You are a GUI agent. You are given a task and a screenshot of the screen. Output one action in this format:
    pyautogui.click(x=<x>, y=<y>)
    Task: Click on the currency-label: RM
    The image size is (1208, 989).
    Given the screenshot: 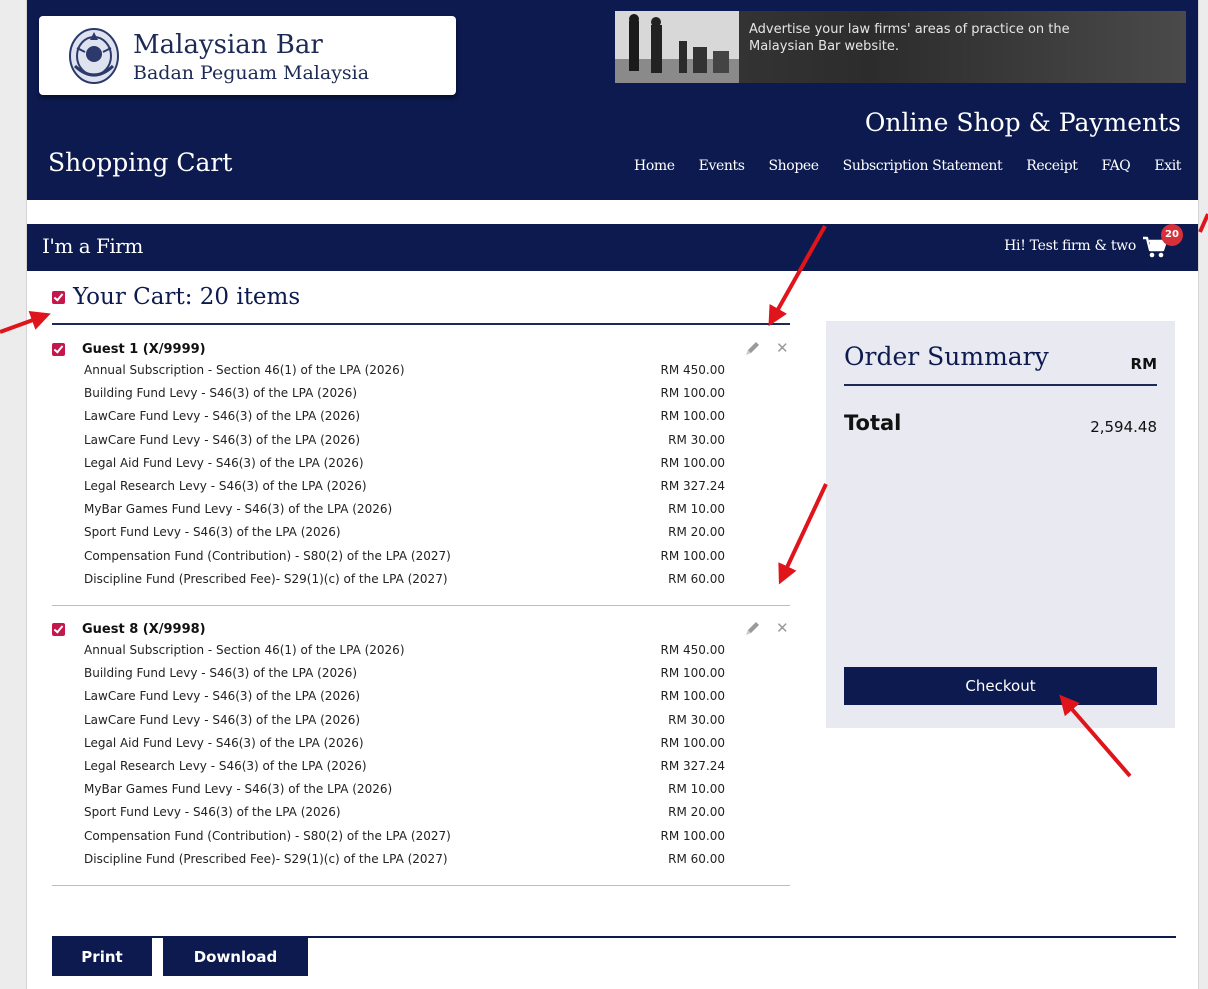 What is the action you would take?
    pyautogui.click(x=1143, y=364)
    